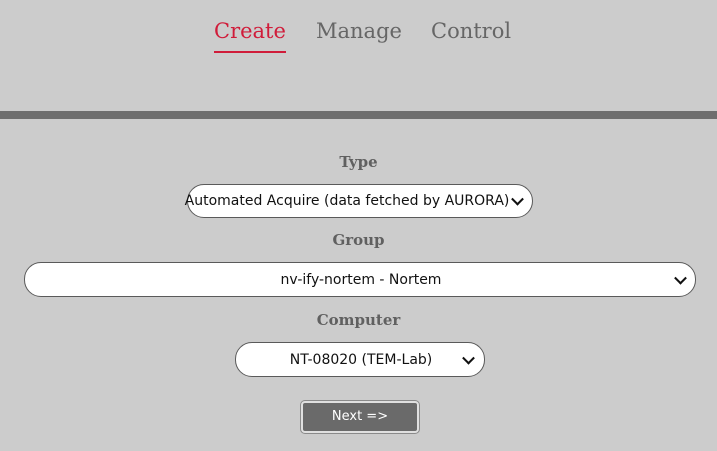 This screenshot has height=451, width=717. I want to click on group-label: Group, so click(358, 240).